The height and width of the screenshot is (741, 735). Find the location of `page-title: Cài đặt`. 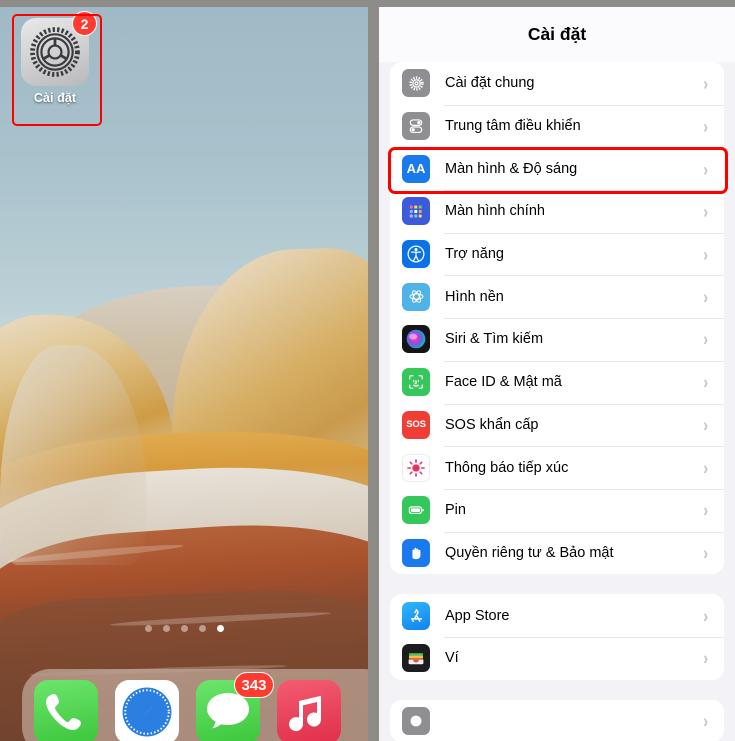

page-title: Cài đặt is located at coordinates (557, 34).